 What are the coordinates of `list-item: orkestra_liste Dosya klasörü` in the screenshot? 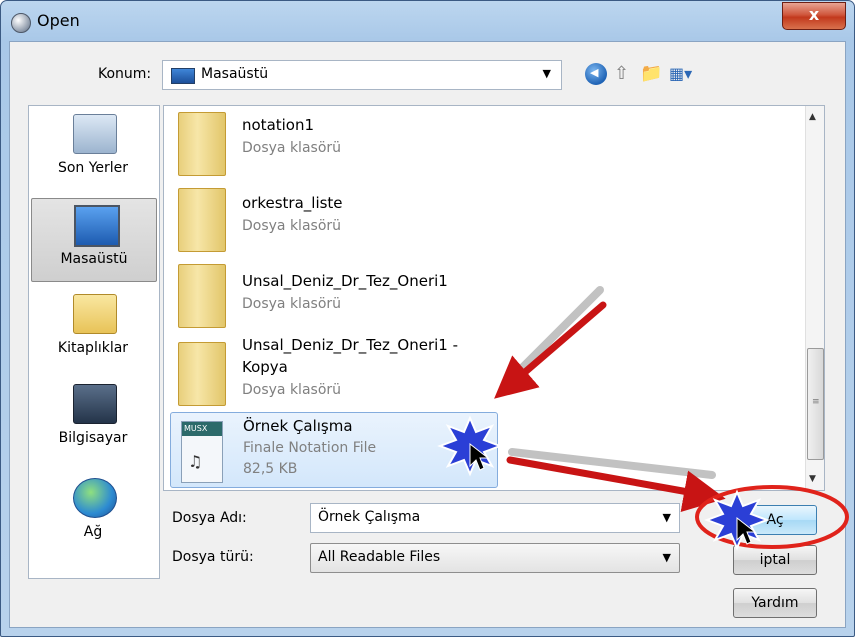 It's located at (340, 222).